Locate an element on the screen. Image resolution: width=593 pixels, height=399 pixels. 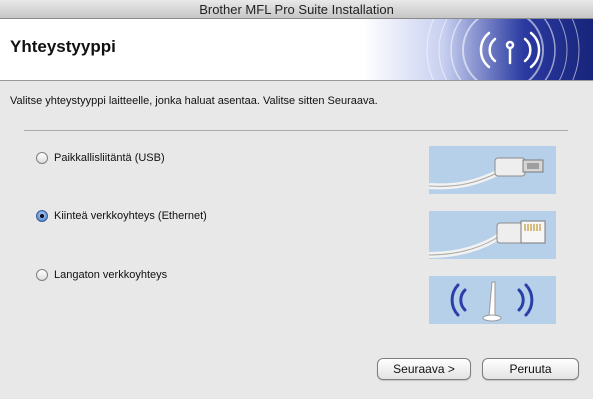
next-button: Seuraava > is located at coordinates (424, 369).